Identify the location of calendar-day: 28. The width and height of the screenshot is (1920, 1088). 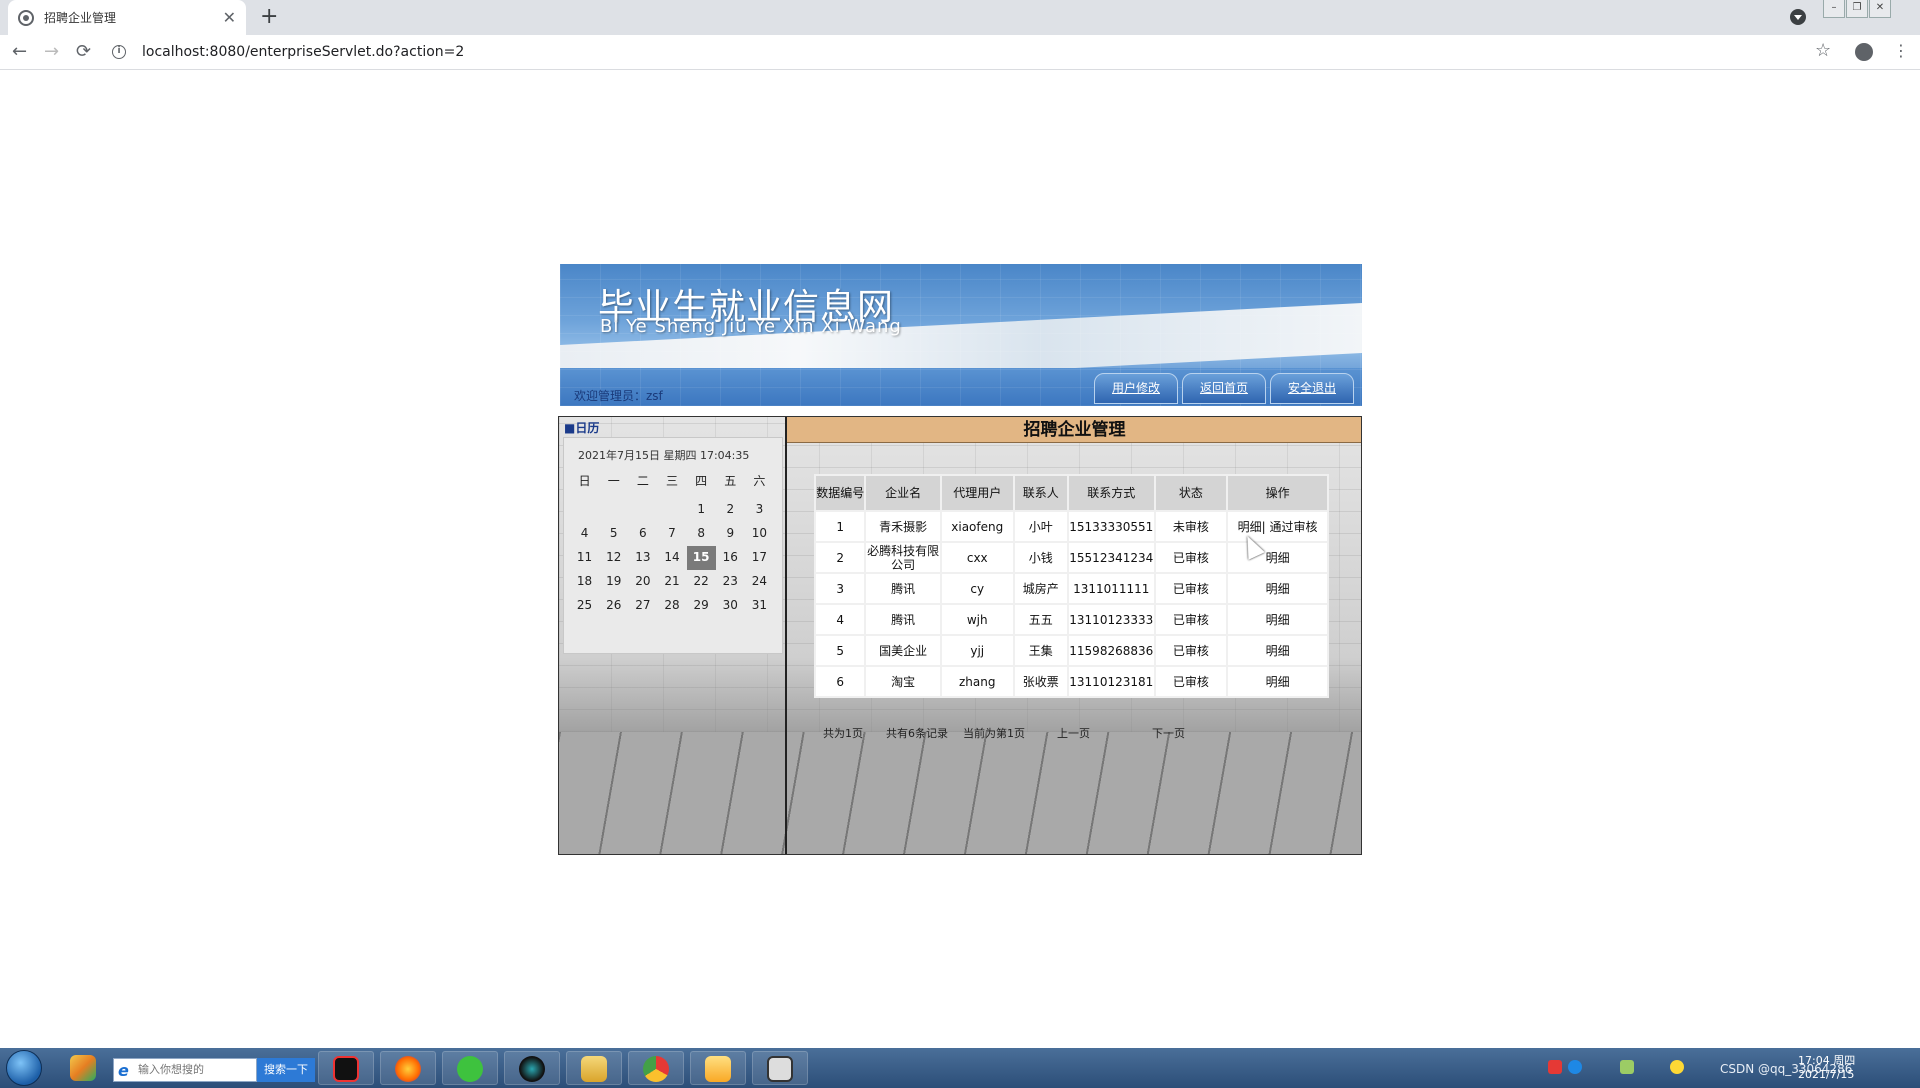
(671, 606).